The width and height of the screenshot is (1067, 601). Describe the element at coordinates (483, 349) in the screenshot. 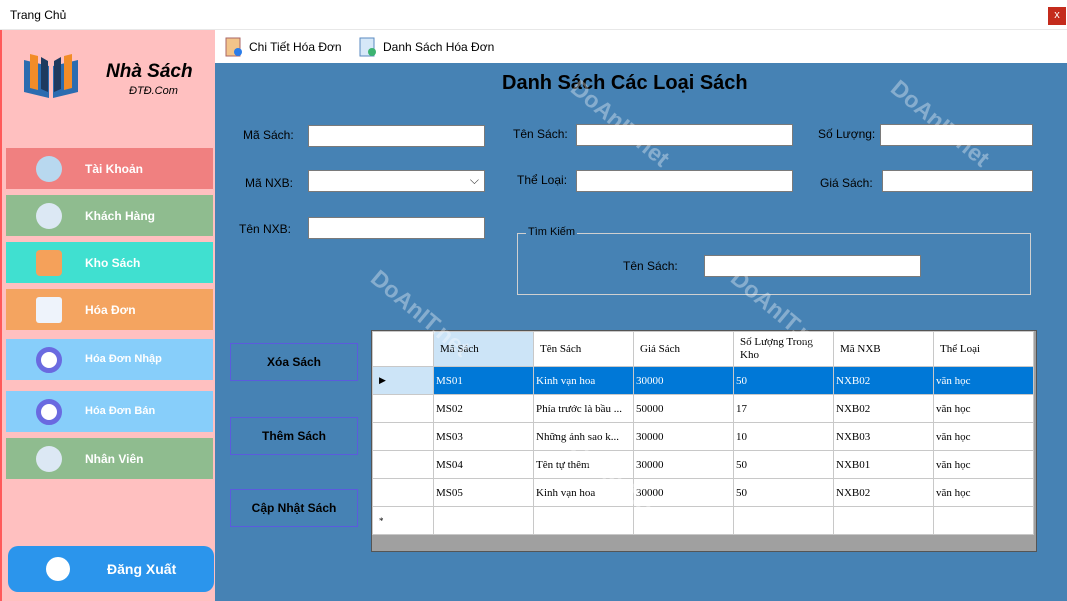

I see `column-header: Mã Sách` at that location.